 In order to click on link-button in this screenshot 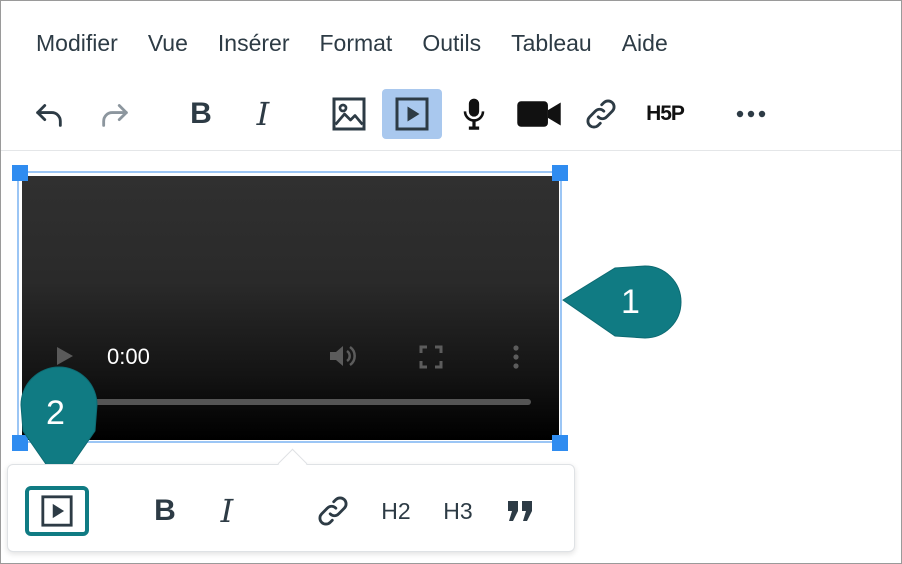, I will do `click(601, 114)`.